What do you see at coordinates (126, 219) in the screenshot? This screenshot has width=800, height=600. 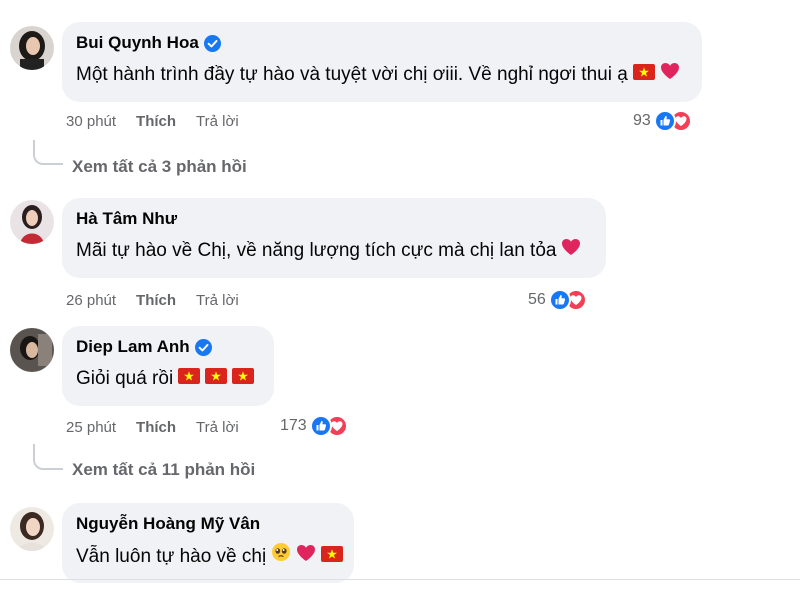 I see `commenter-name: Hà Tâm Như` at bounding box center [126, 219].